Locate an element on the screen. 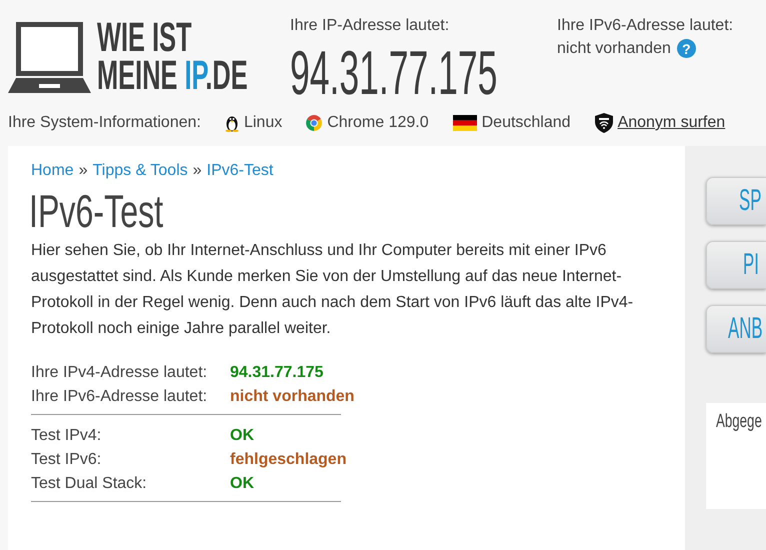  result-value: fehlgeschlagen is located at coordinates (288, 460).